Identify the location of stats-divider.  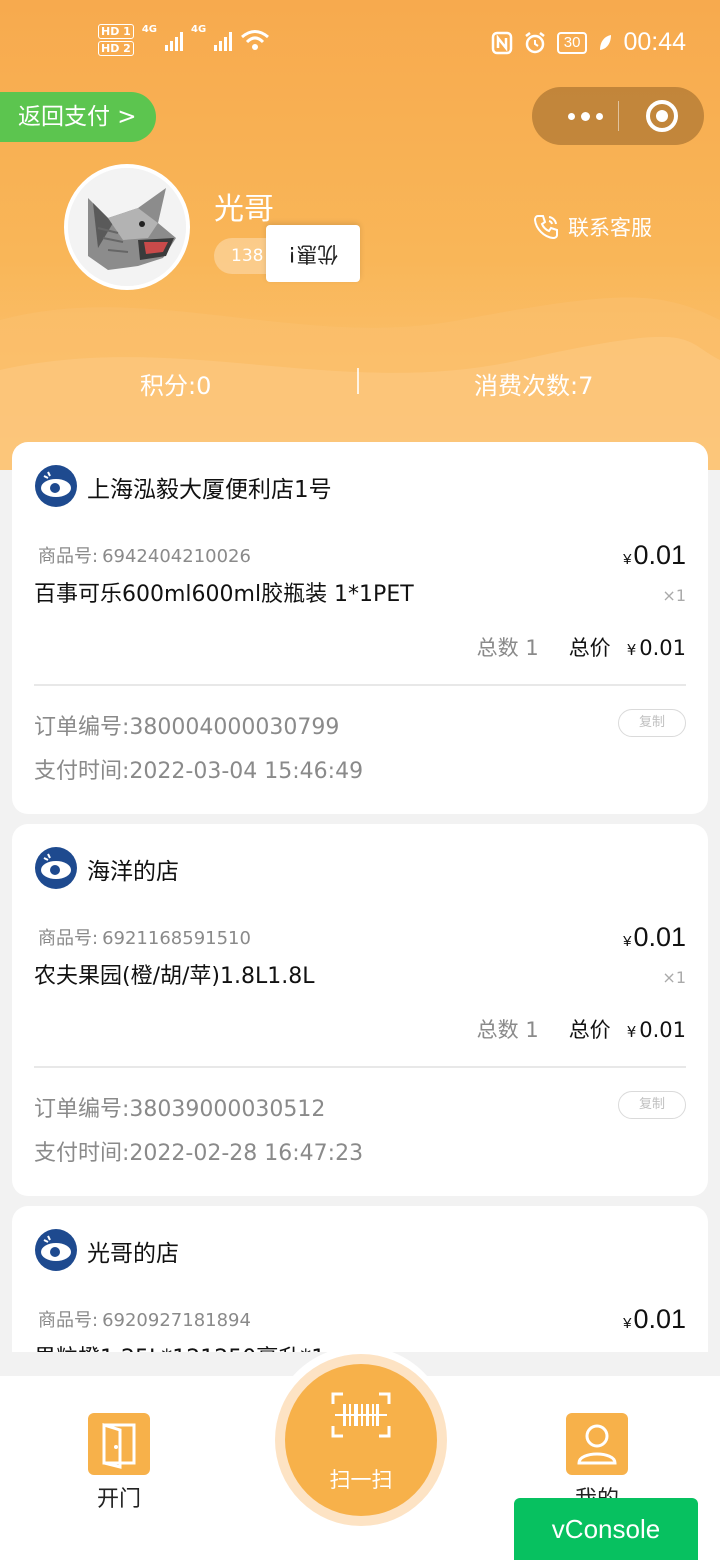
(358, 381).